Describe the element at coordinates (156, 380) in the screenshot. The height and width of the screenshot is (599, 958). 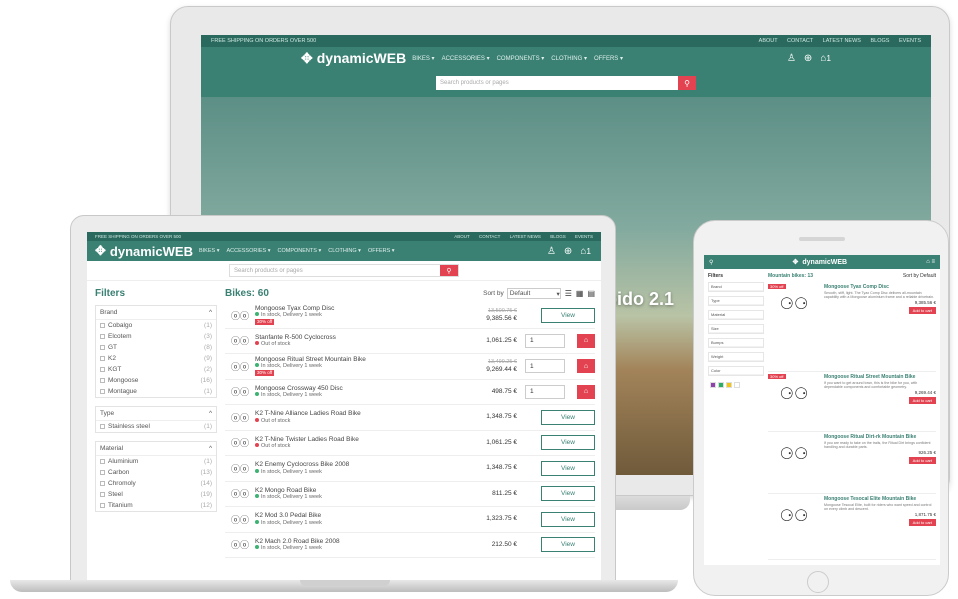
I see `filter-option: Mongoose (16)` at that location.